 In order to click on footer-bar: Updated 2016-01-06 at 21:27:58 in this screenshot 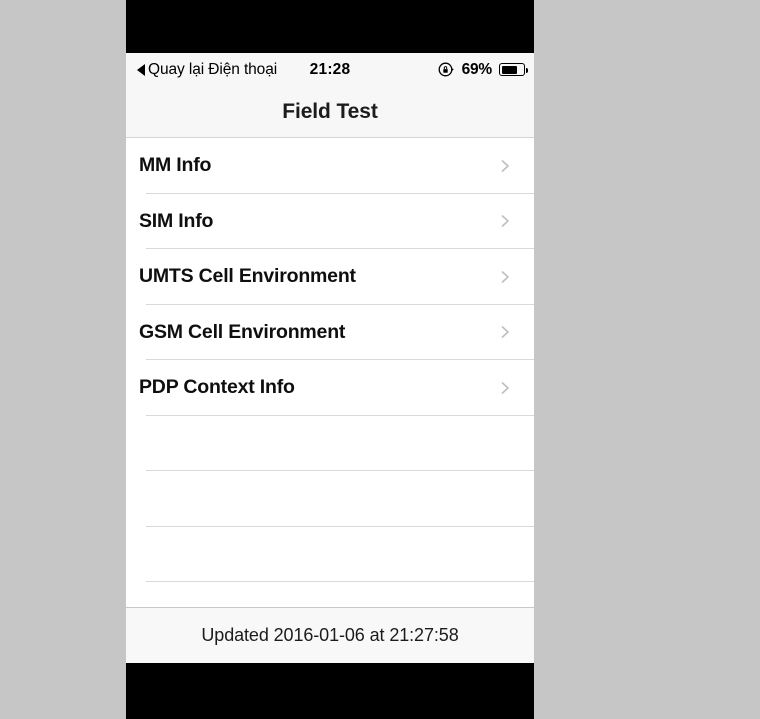, I will do `click(330, 635)`.